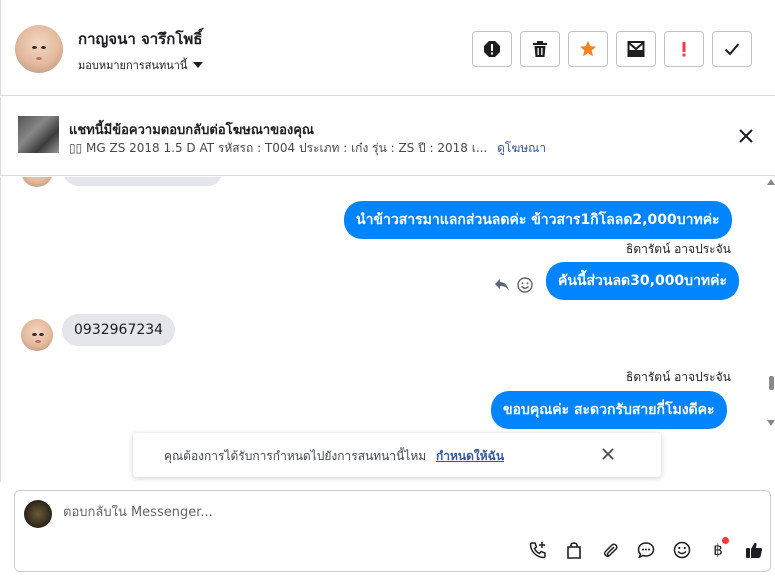 The image size is (775, 577). Describe the element at coordinates (470, 456) in the screenshot. I see `assign-to-me-link: กำหนดให้ฉัน` at that location.